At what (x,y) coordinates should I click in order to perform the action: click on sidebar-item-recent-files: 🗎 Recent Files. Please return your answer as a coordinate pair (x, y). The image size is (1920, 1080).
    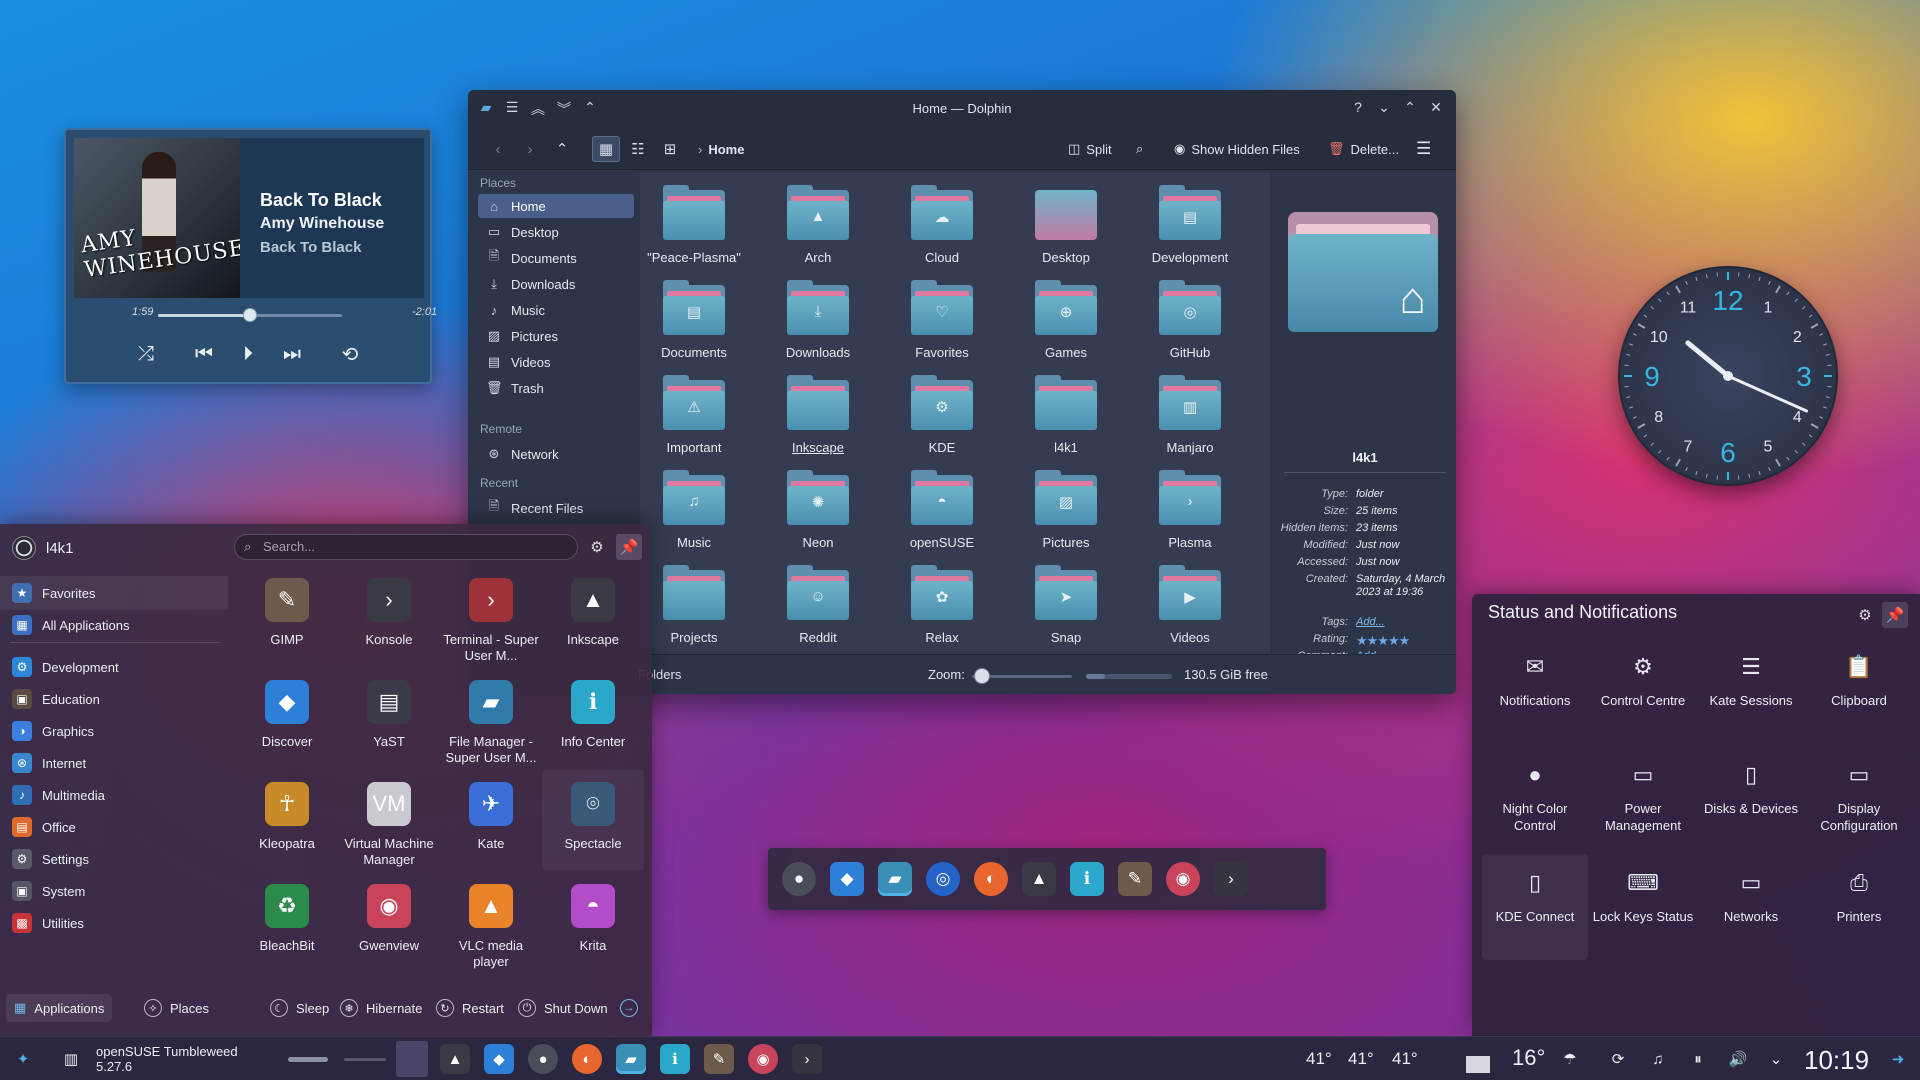
    Looking at the image, I should click on (556, 508).